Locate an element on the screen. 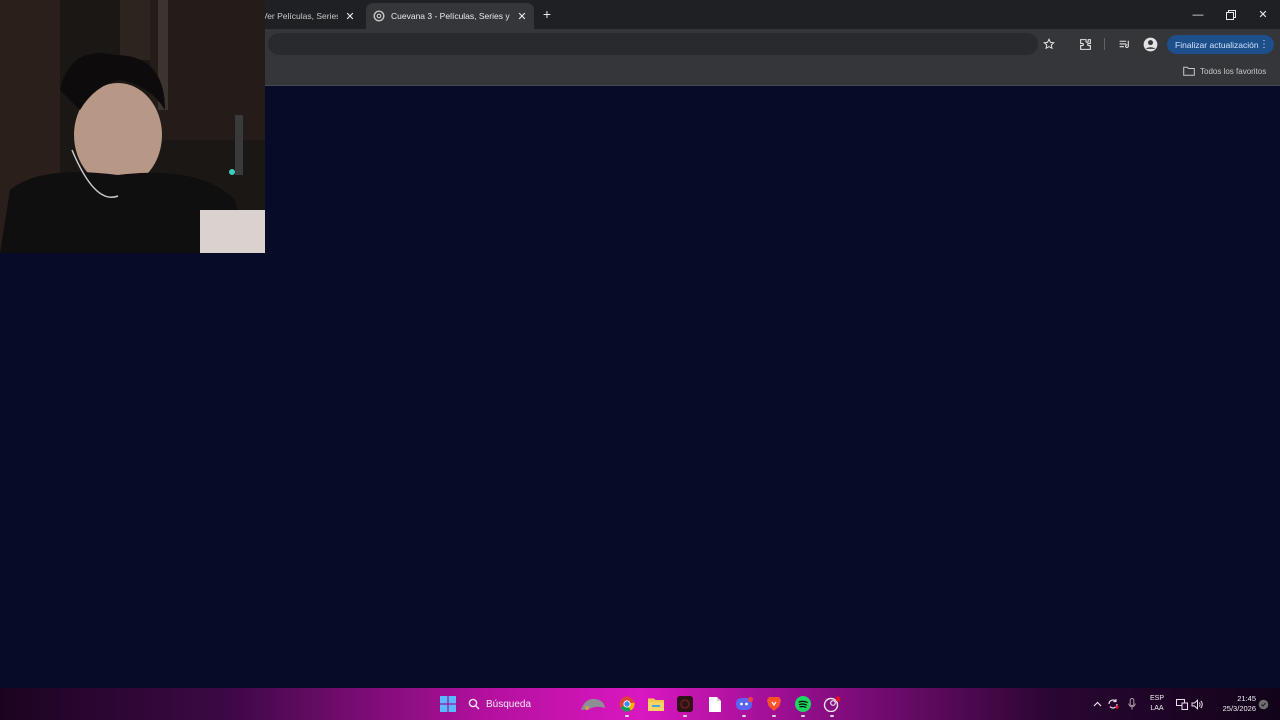 This screenshot has height=720, width=1280. webcam-overlay is located at coordinates (132, 126).